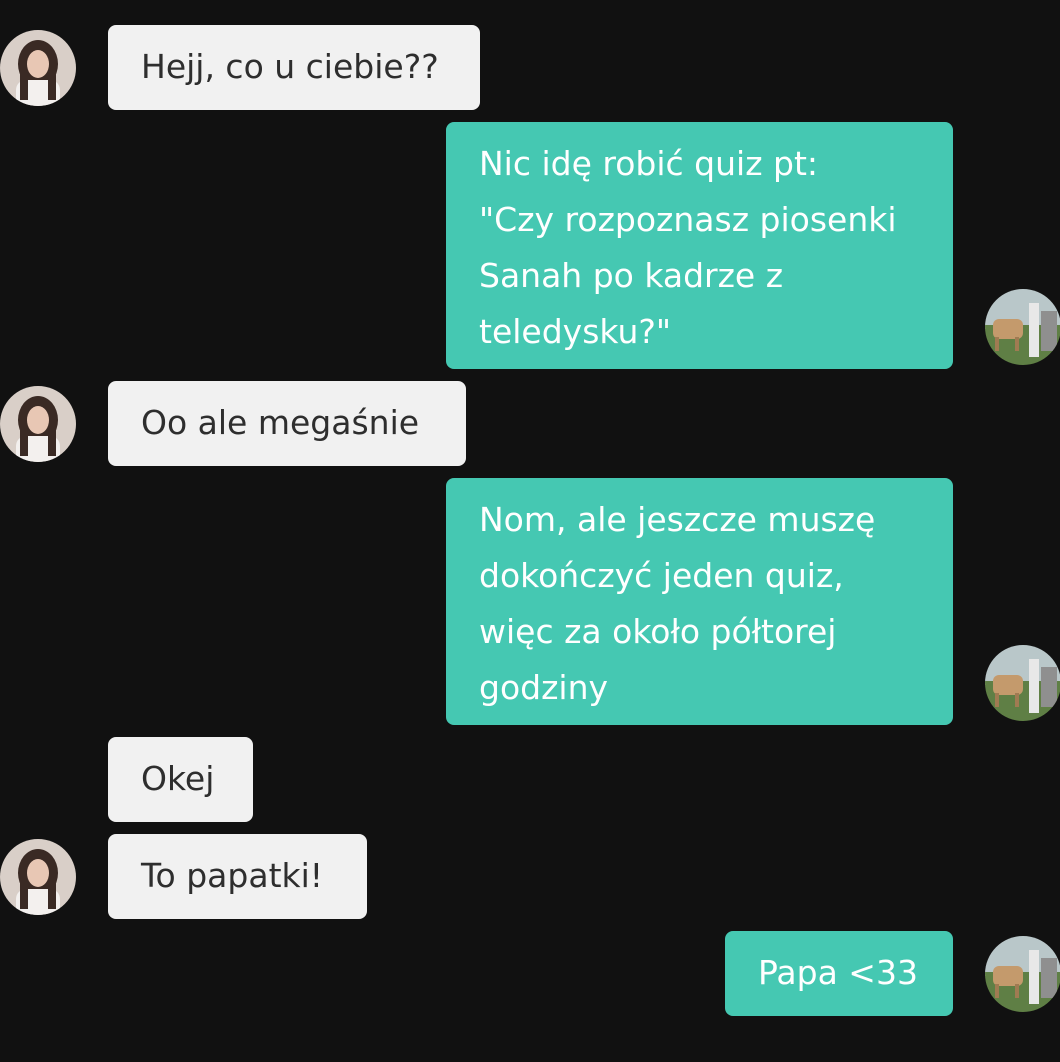 This screenshot has width=1060, height=1062. Describe the element at coordinates (677, 519) in the screenshot. I see `message-text: Nom, ale jeszcze muszę` at that location.